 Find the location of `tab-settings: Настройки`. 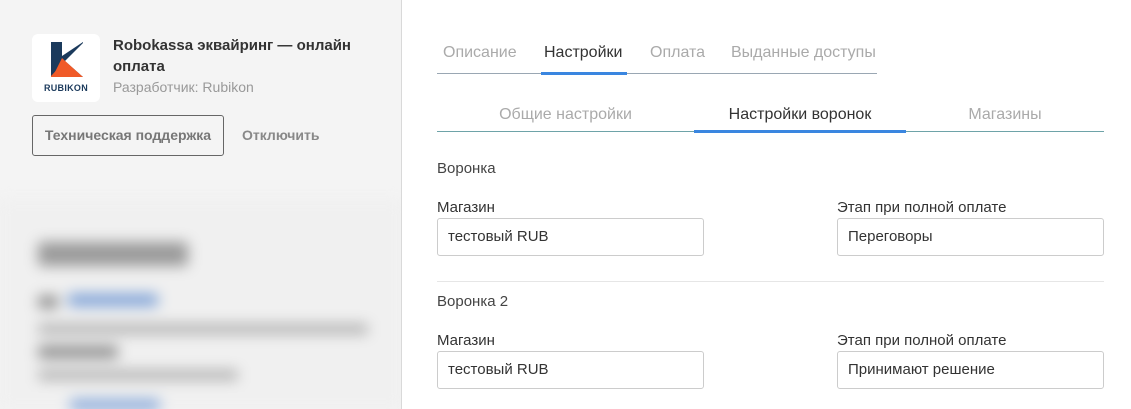

tab-settings: Настройки is located at coordinates (583, 53).